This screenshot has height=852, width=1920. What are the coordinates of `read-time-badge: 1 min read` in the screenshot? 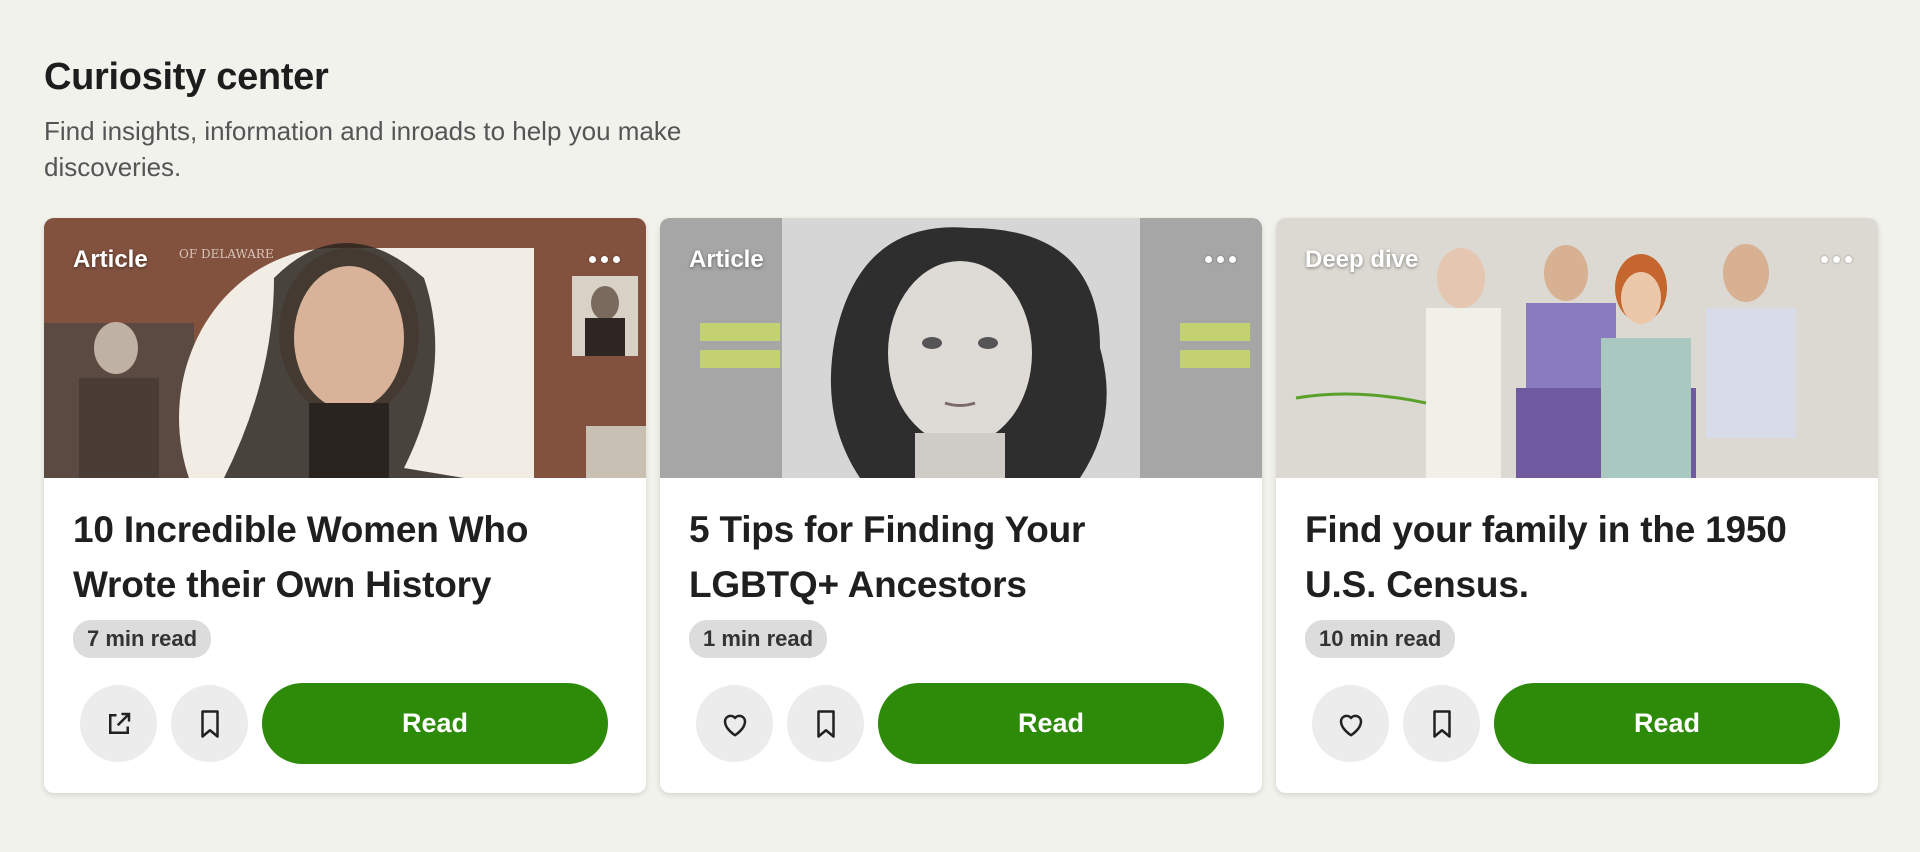 It's located at (758, 639).